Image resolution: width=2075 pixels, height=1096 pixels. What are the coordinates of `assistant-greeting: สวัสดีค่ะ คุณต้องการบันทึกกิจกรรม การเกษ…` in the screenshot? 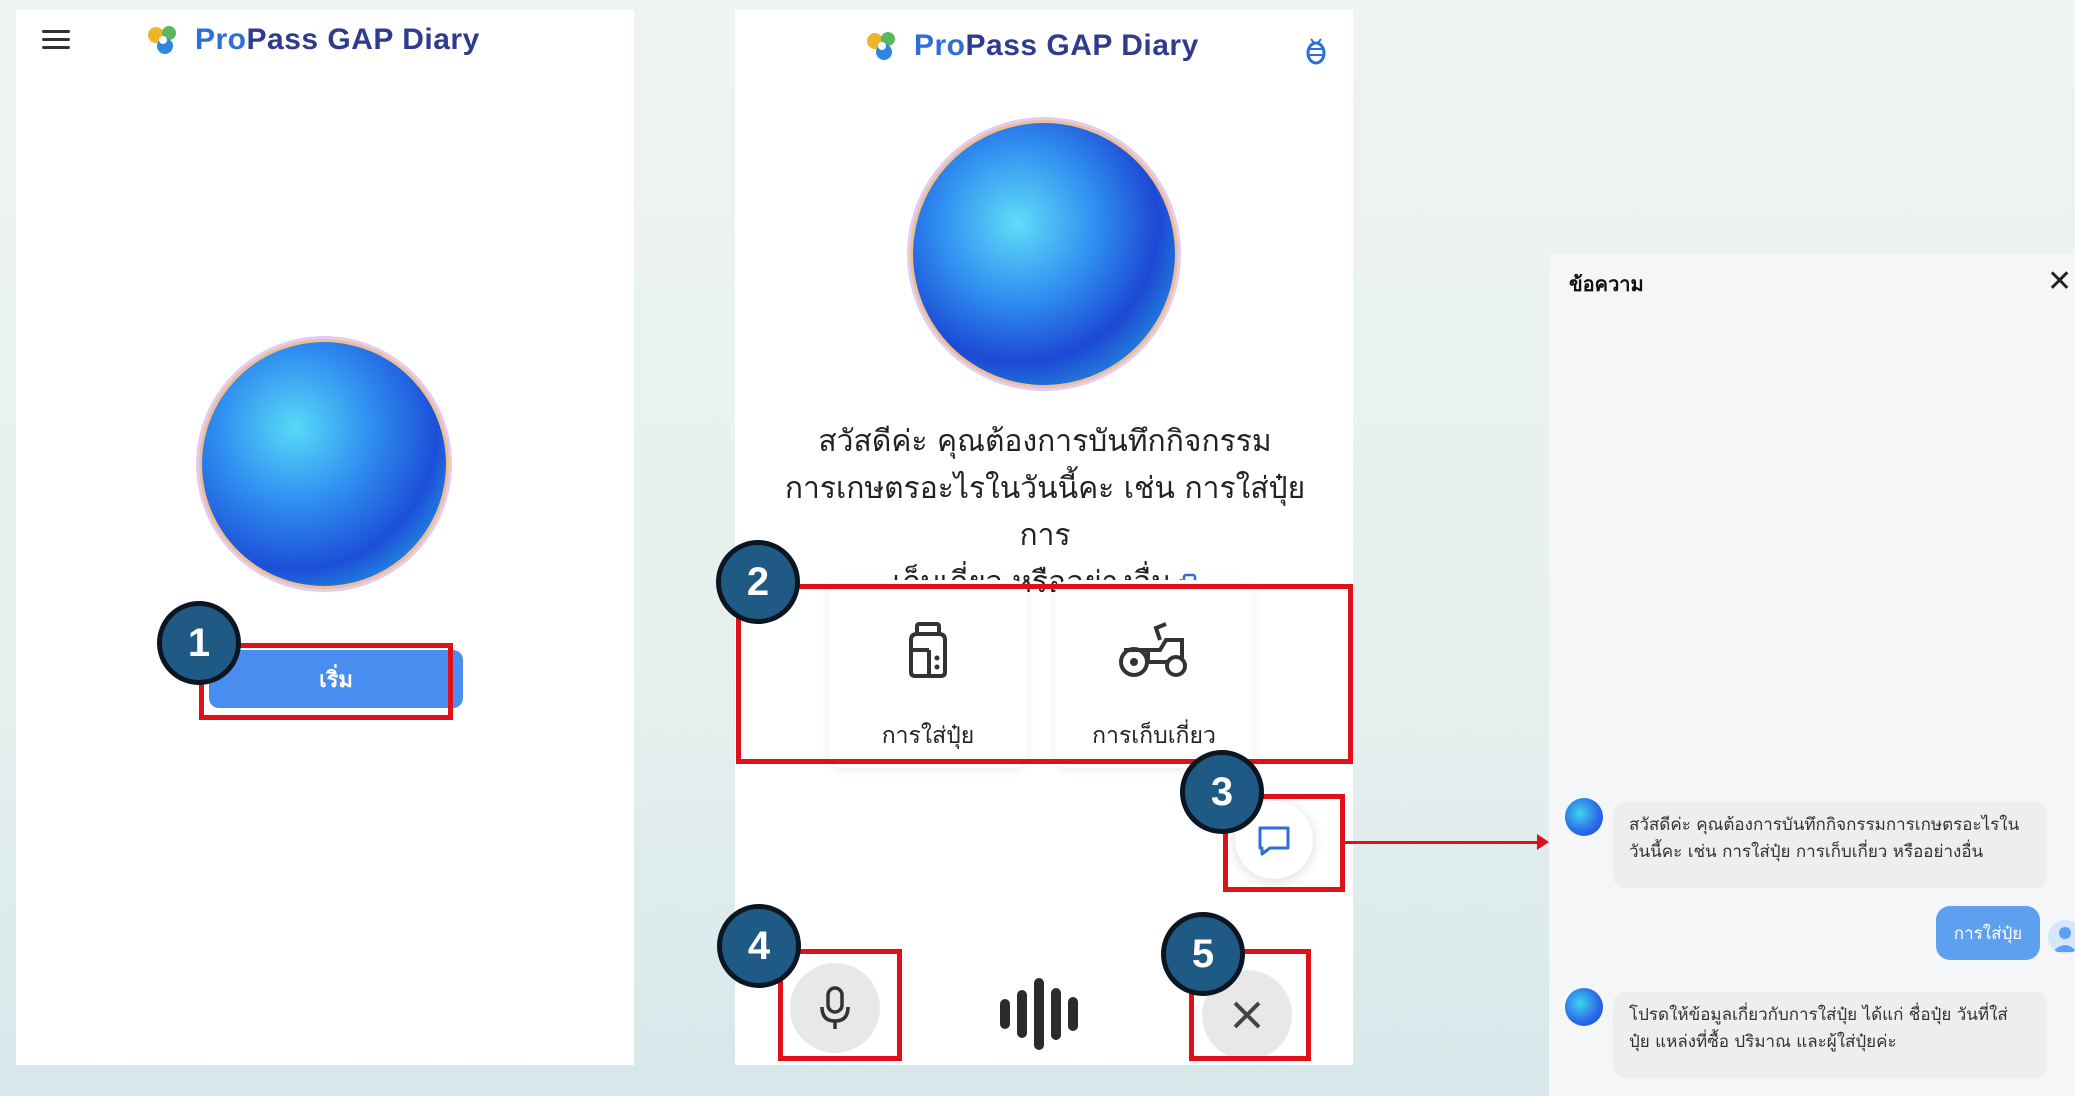 It's located at (1045, 512).